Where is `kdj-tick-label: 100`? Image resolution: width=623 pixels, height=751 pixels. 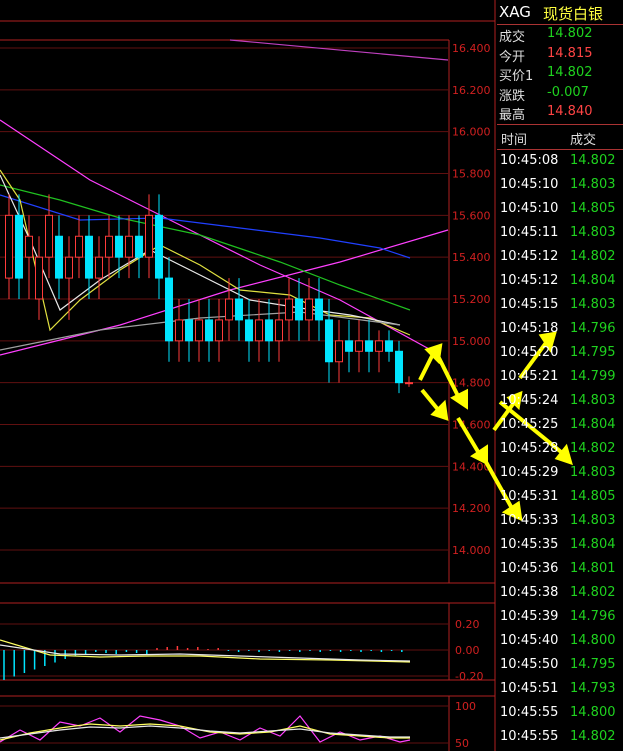
kdj-tick-label: 100 is located at coordinates (465, 706).